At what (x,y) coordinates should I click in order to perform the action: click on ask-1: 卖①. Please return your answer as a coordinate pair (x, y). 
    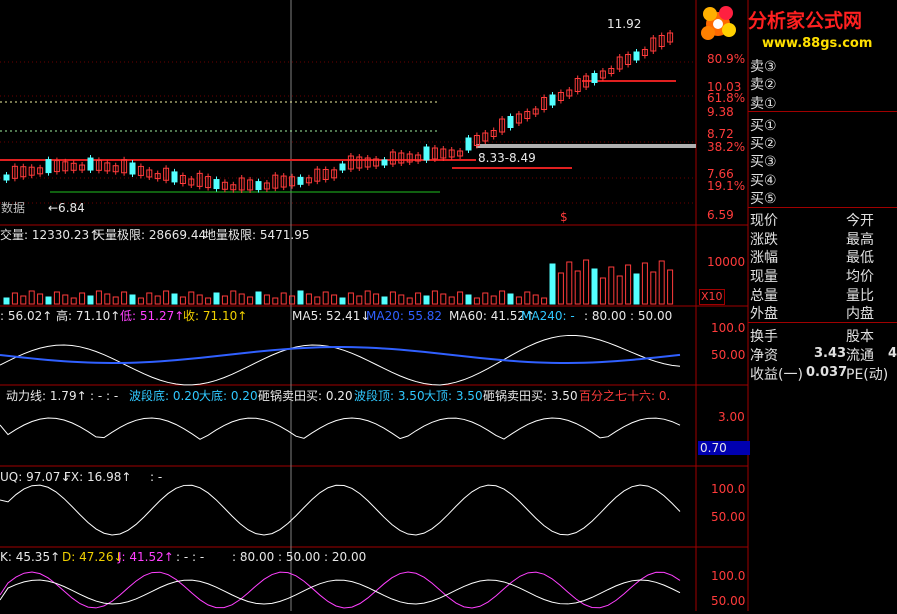
    Looking at the image, I should click on (763, 103).